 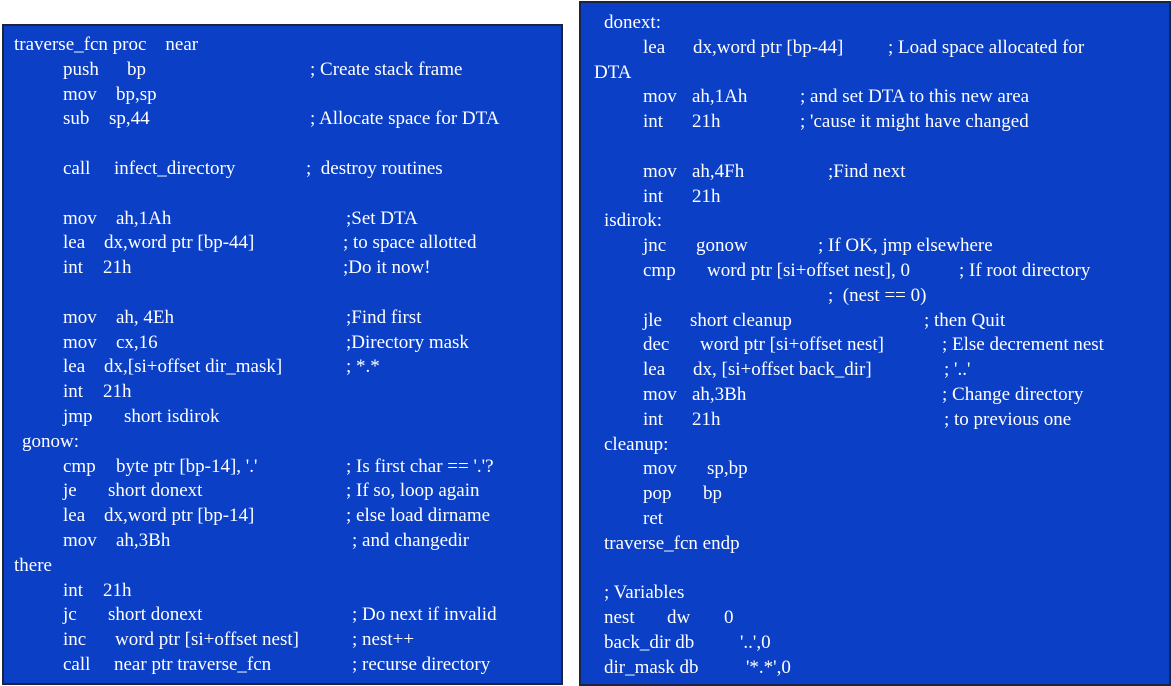 I want to click on instruction-operands: bp, so click(x=712, y=494).